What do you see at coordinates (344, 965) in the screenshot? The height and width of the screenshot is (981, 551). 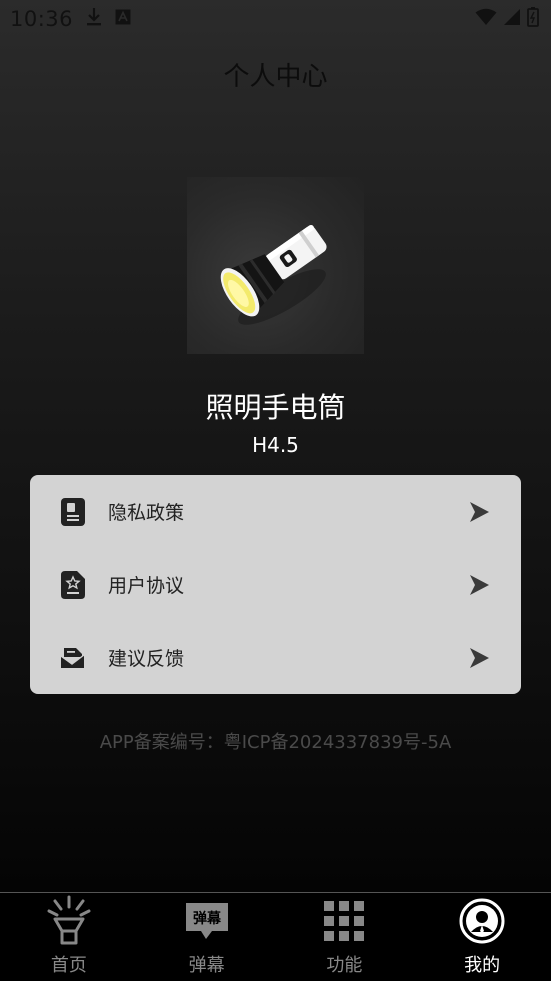 I see `tab-label: 功能` at bounding box center [344, 965].